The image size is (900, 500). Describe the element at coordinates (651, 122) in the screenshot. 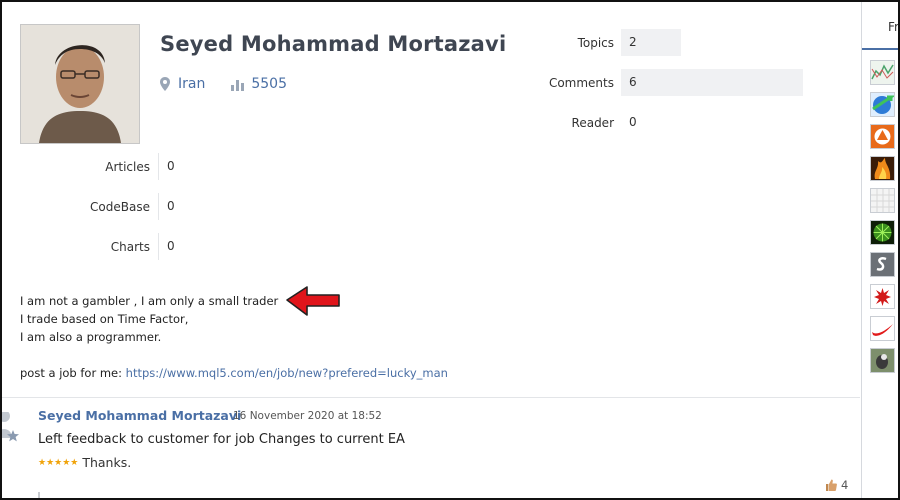

I see `stat-value-reader: 0` at that location.